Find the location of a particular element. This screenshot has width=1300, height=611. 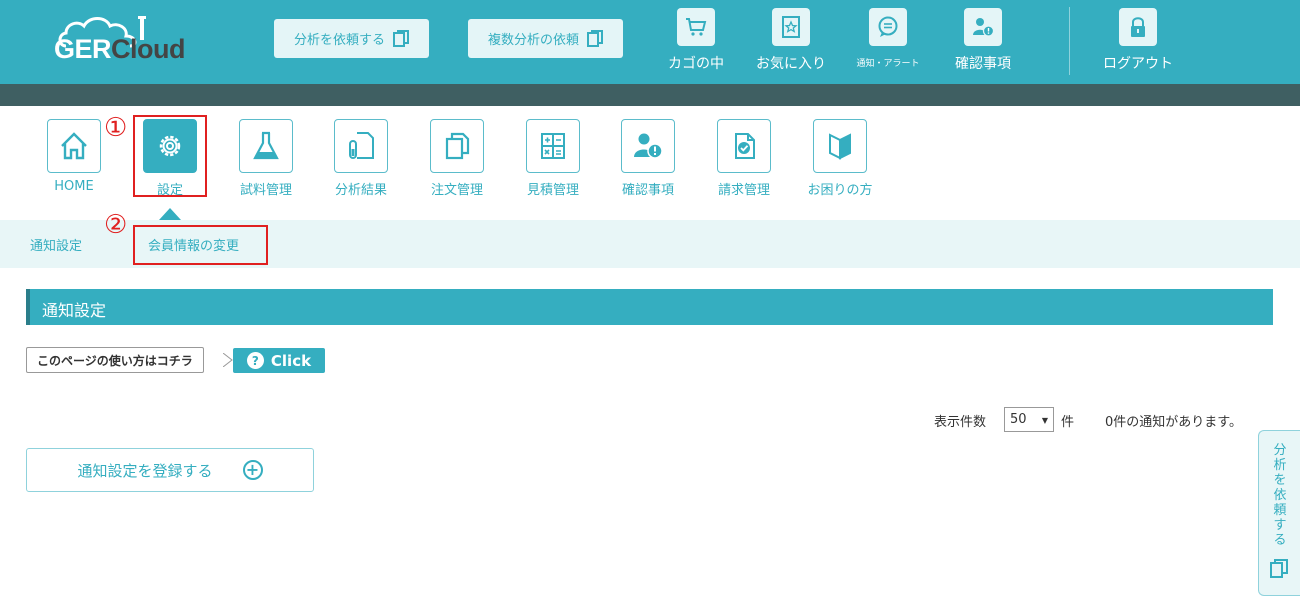

nav-estimate-management: 見積管理 is located at coordinates (553, 158).